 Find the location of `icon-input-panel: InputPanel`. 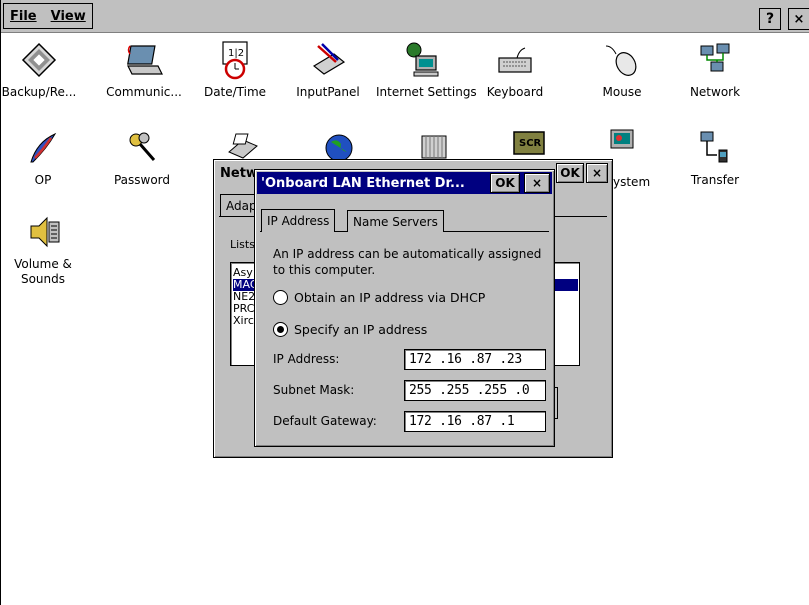

icon-input-panel: InputPanel is located at coordinates (328, 70).